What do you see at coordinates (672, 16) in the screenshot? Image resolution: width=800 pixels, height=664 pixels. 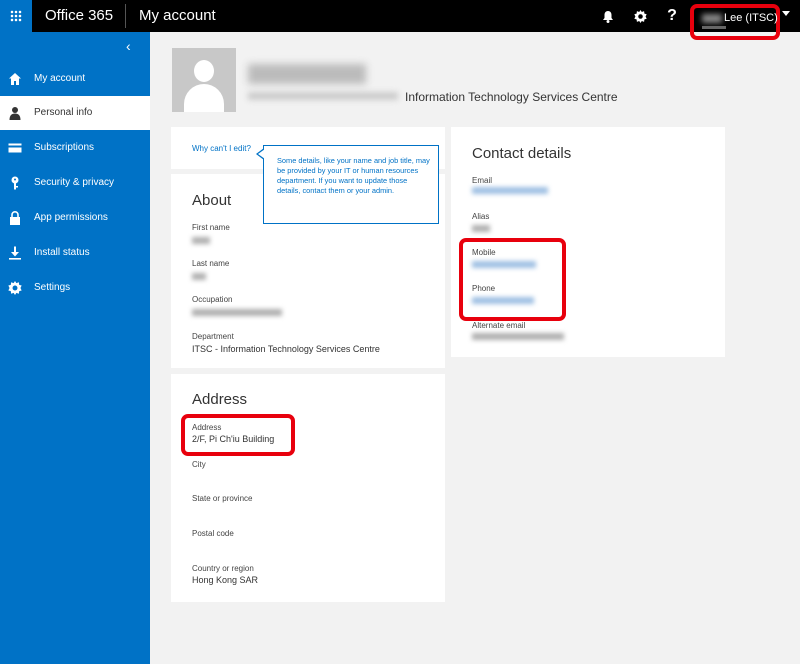 I see `help-button: ?` at bounding box center [672, 16].